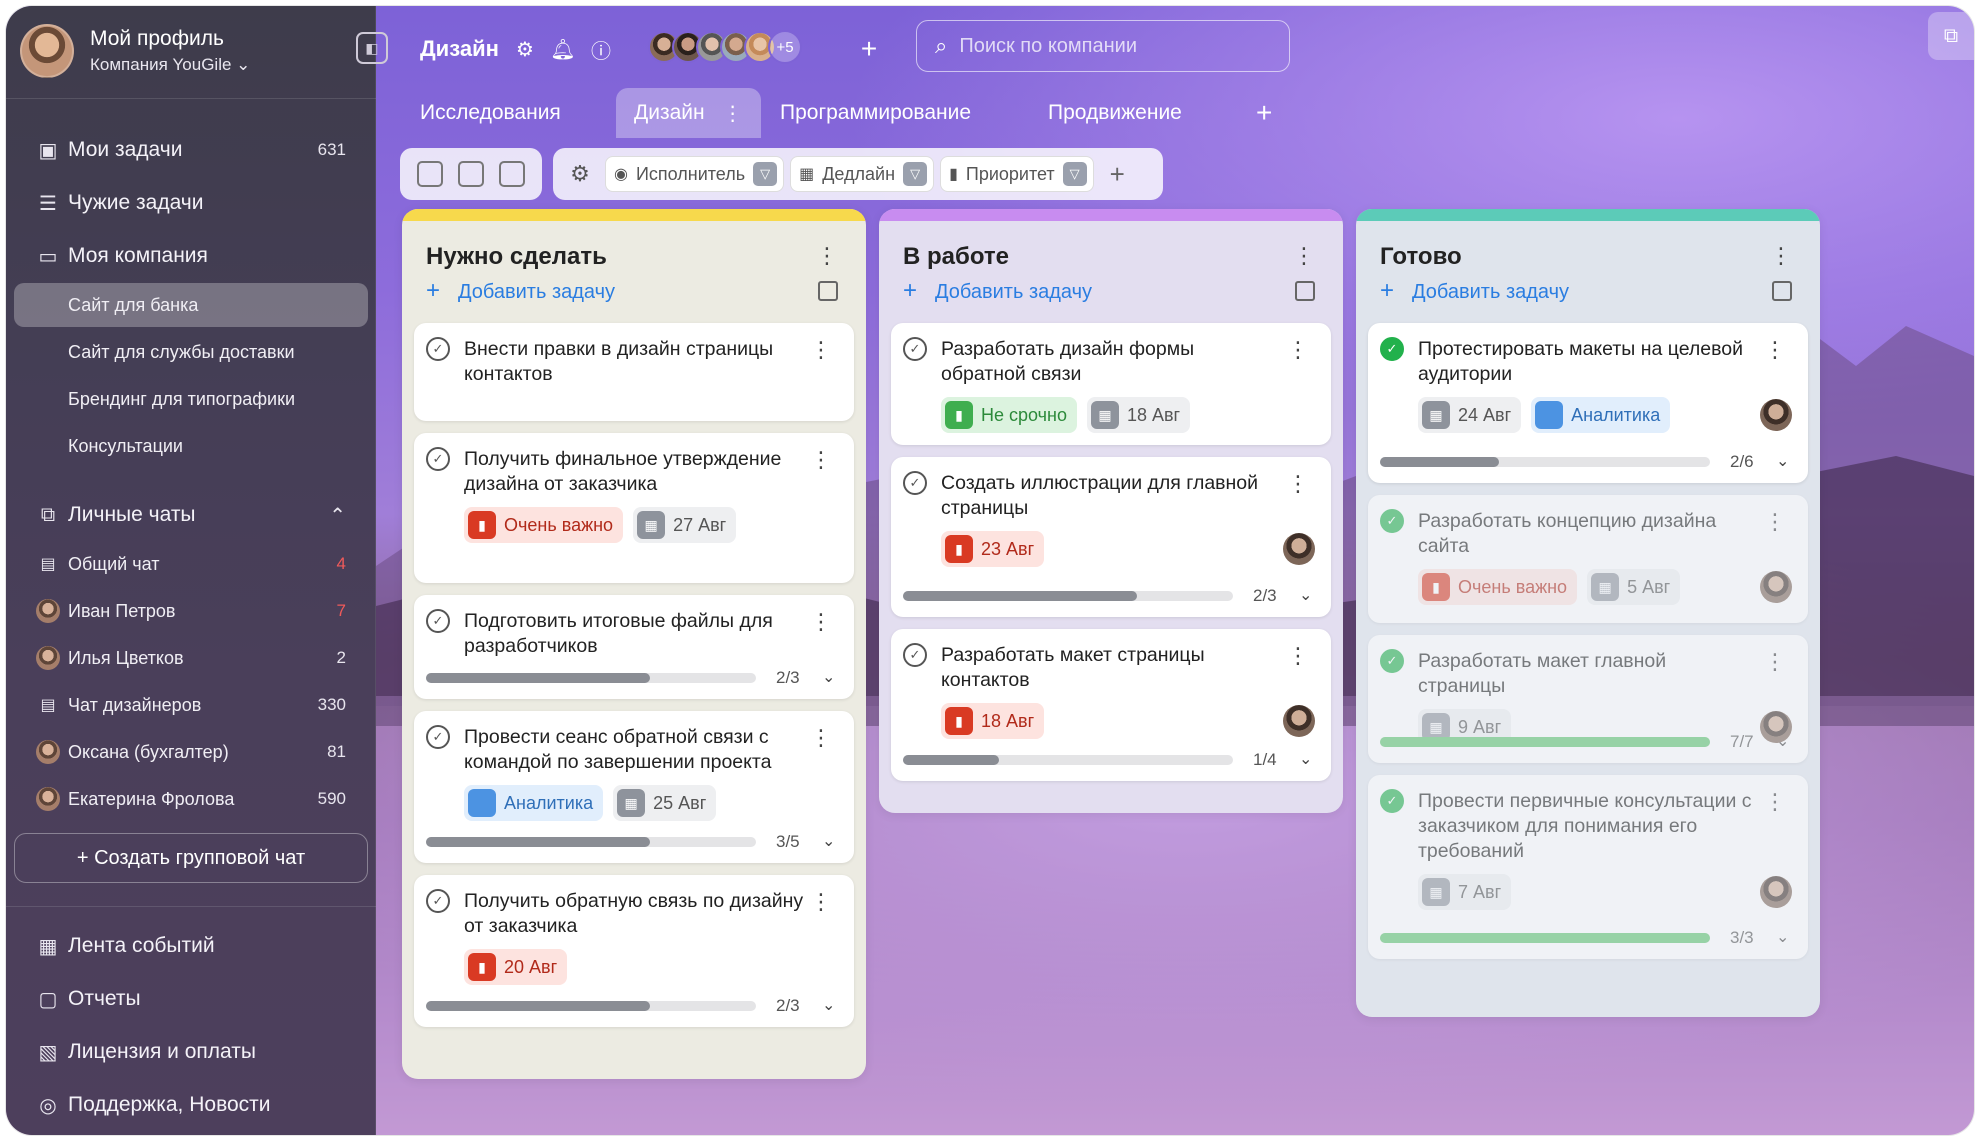  I want to click on task-badge: ▦ 27 Авг, so click(685, 525).